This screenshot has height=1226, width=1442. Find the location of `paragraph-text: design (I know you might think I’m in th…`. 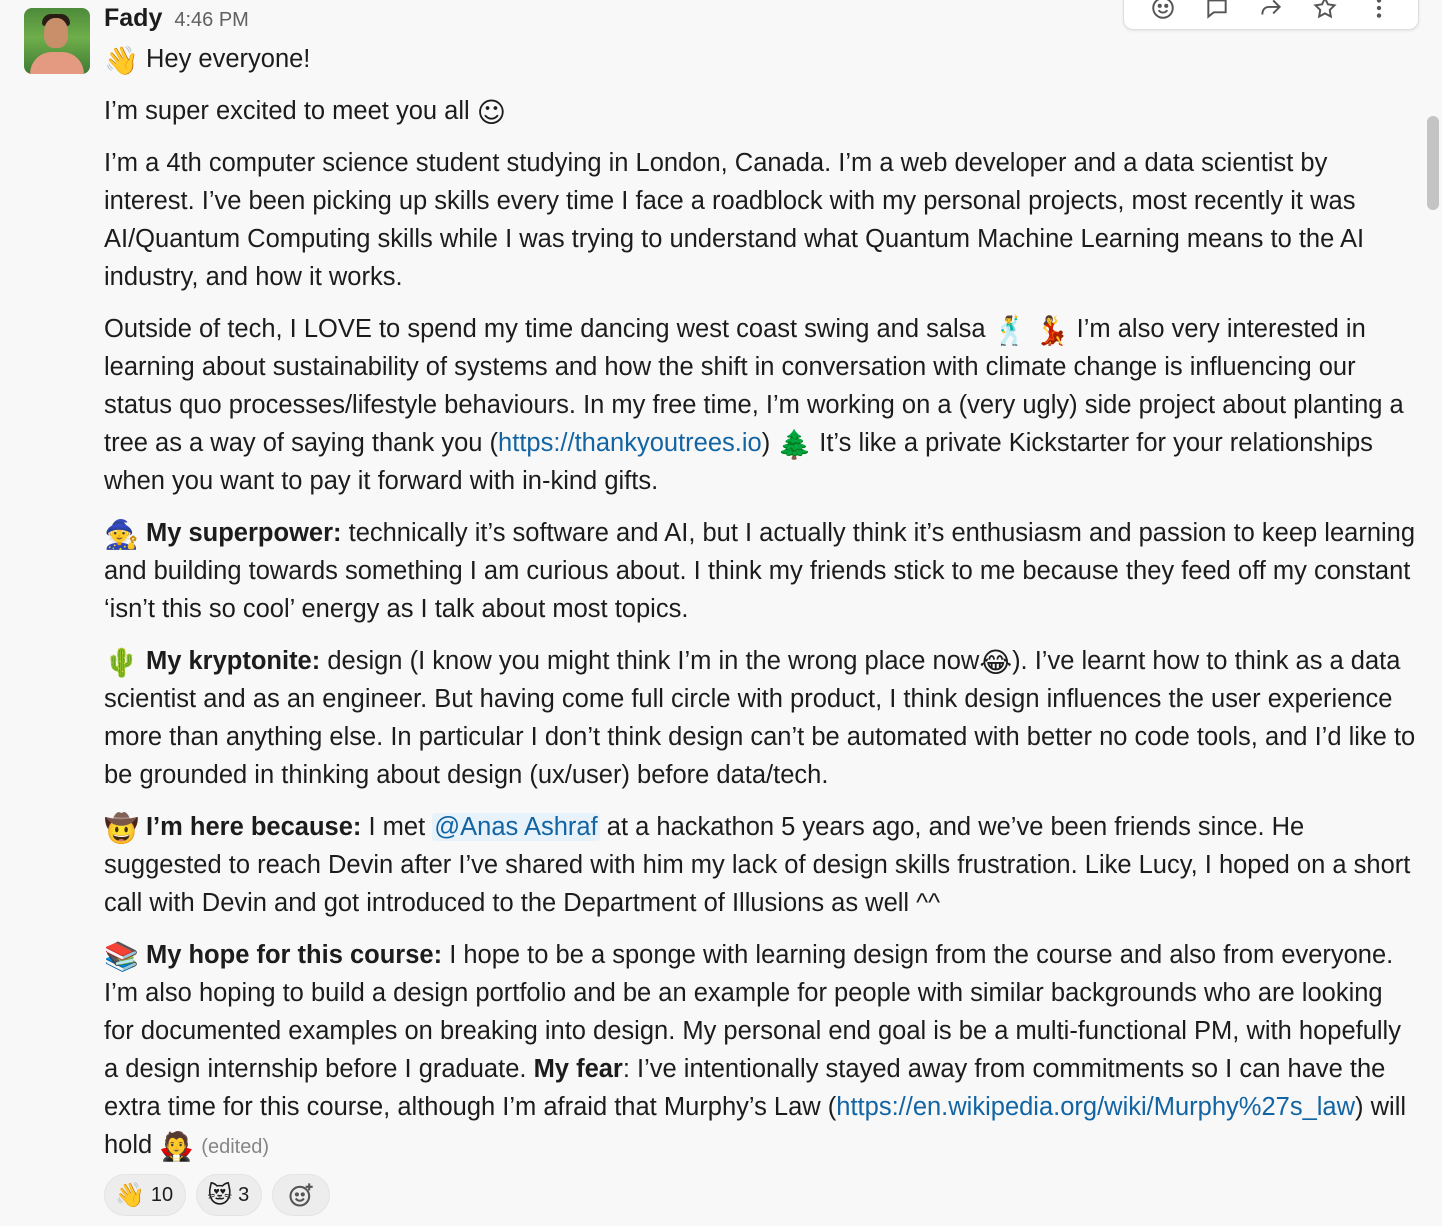

paragraph-text: design (I know you might think I’m in th… is located at coordinates (653, 661).